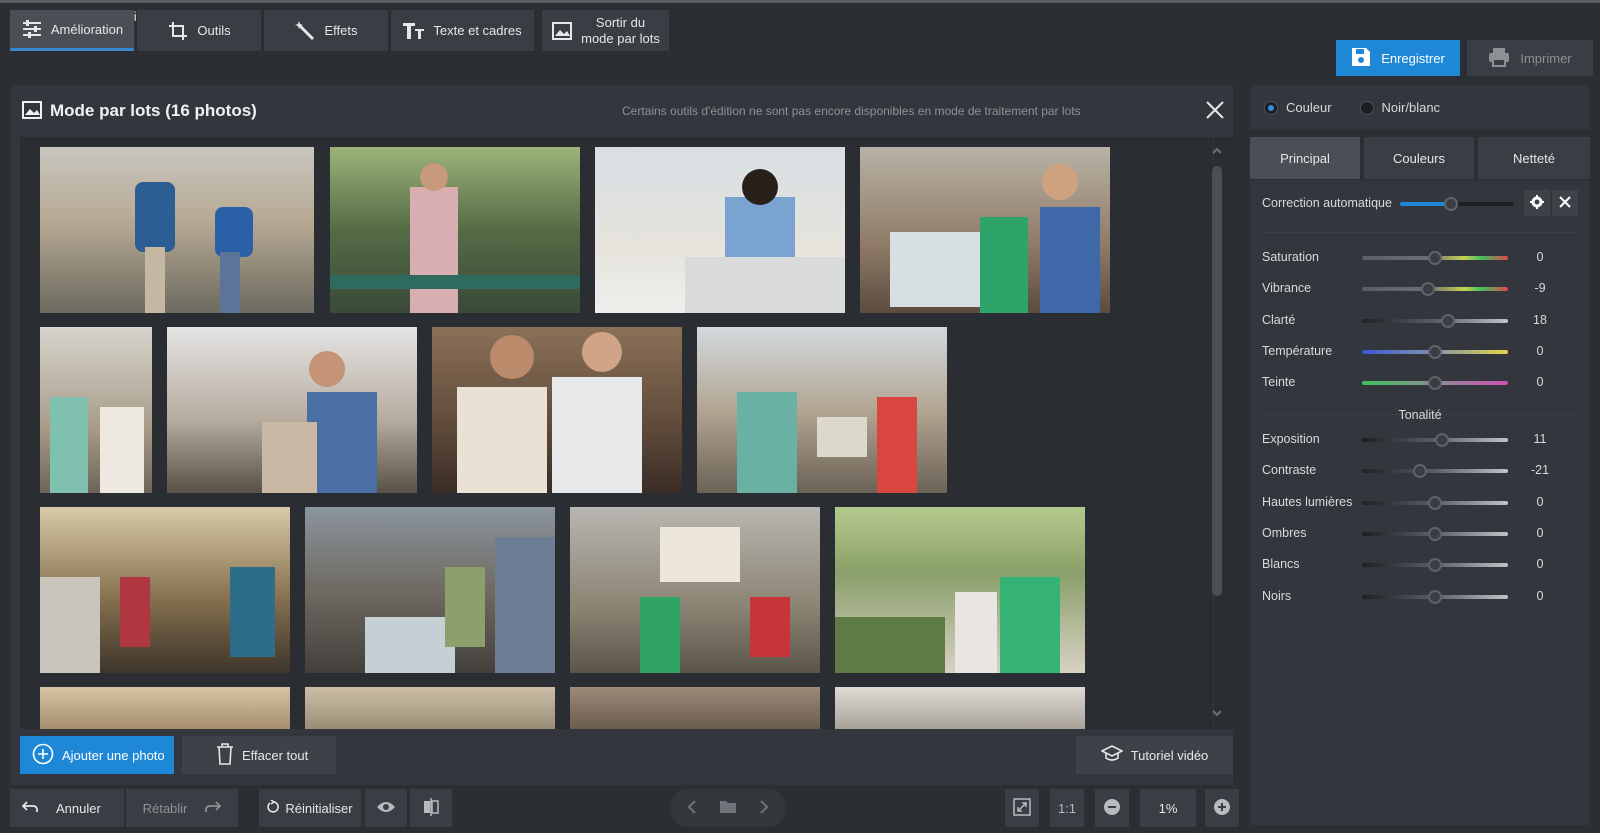 This screenshot has height=833, width=1600. I want to click on tab-principal: Principal, so click(1305, 158).